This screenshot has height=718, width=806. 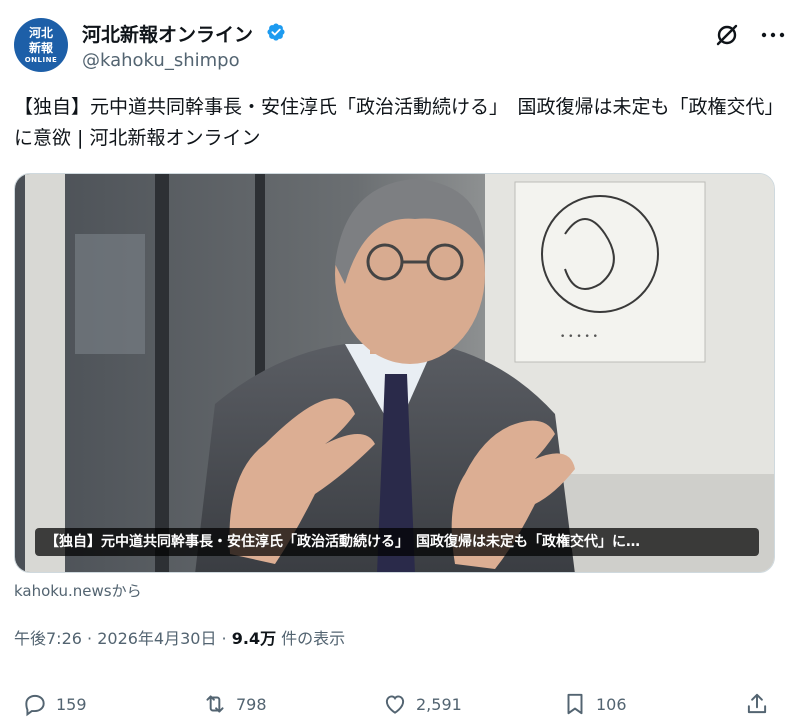 What do you see at coordinates (41, 60) in the screenshot?
I see `avatar-text-line3: ONLINE` at bounding box center [41, 60].